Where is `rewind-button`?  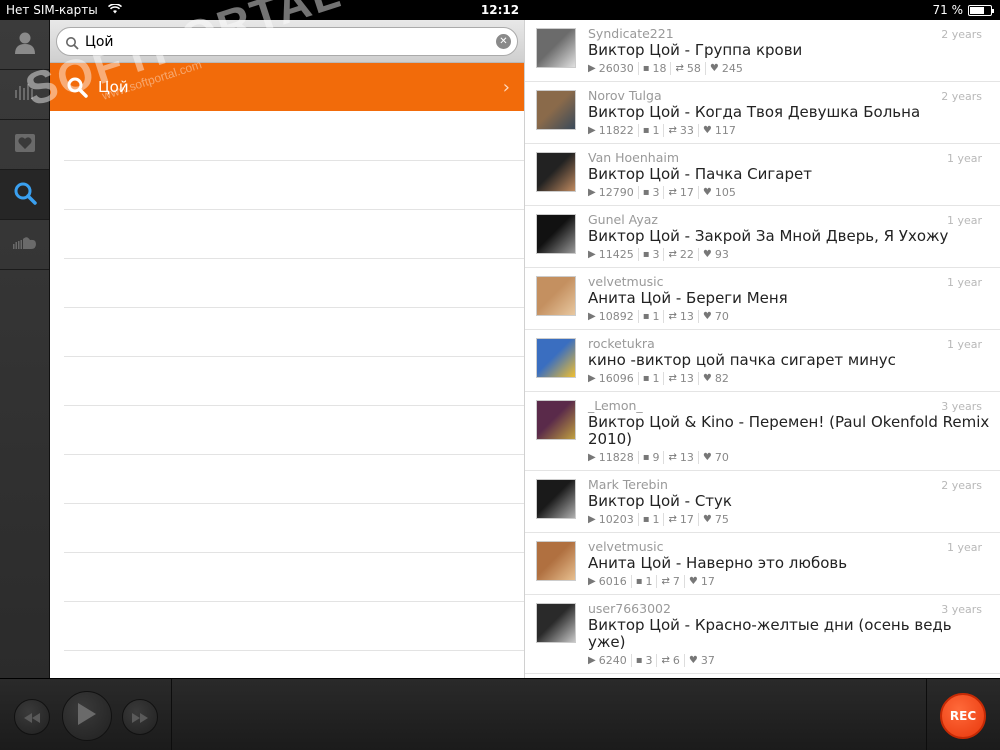
rewind-button is located at coordinates (32, 717).